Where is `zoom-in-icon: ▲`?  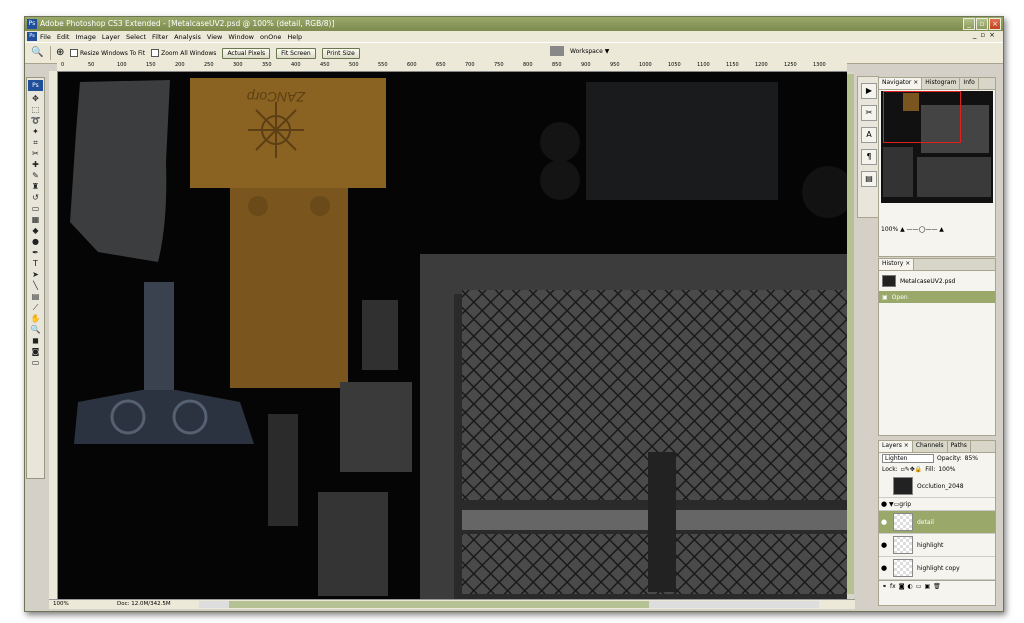
zoom-in-icon: ▲ is located at coordinates (941, 229).